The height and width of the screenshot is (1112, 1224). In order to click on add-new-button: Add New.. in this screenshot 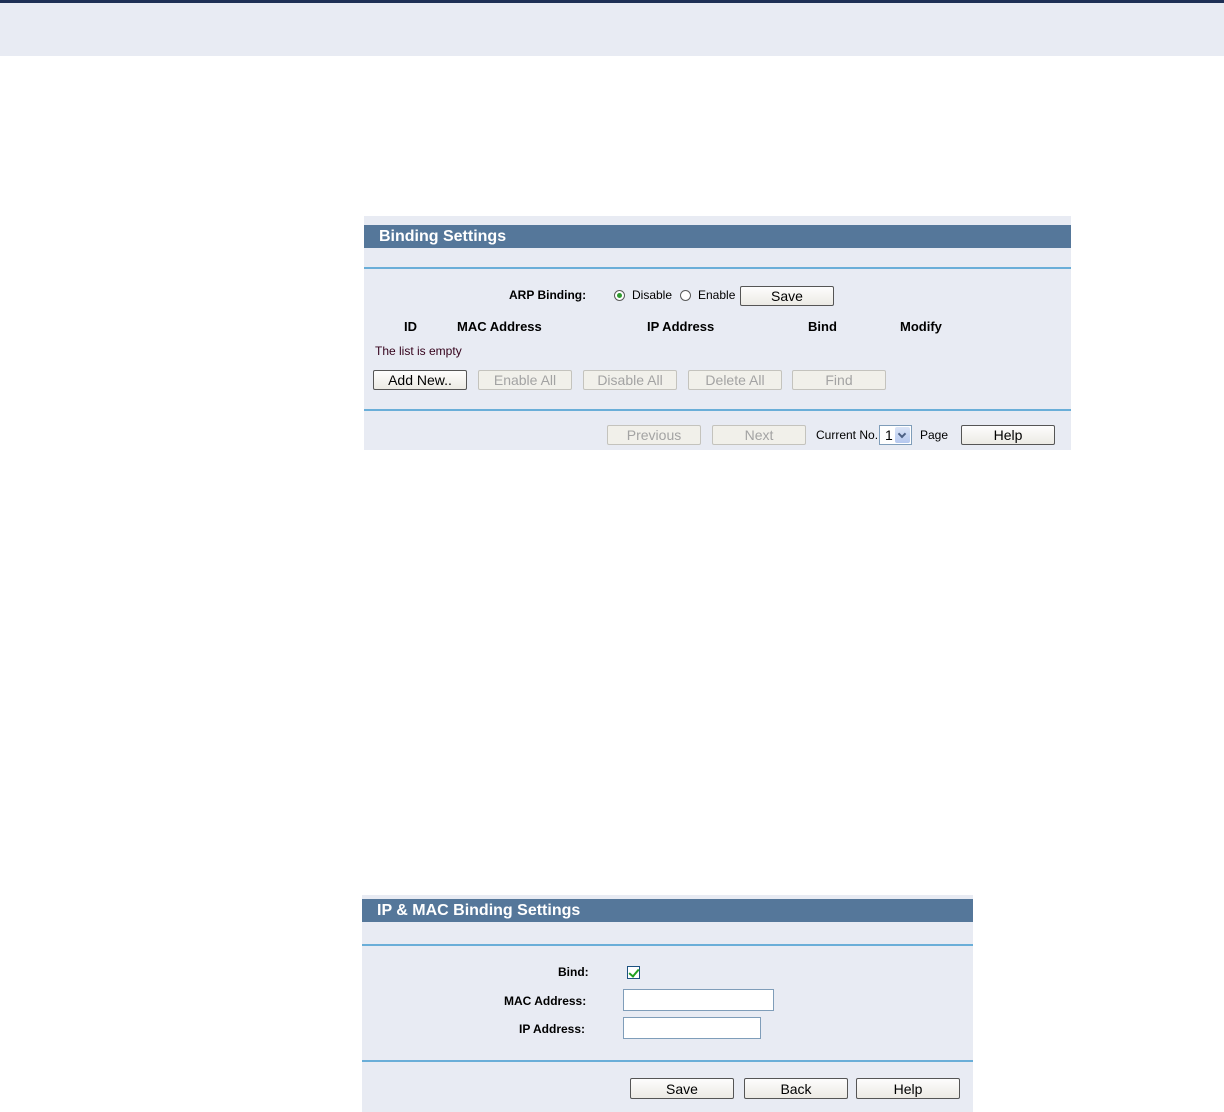, I will do `click(420, 380)`.